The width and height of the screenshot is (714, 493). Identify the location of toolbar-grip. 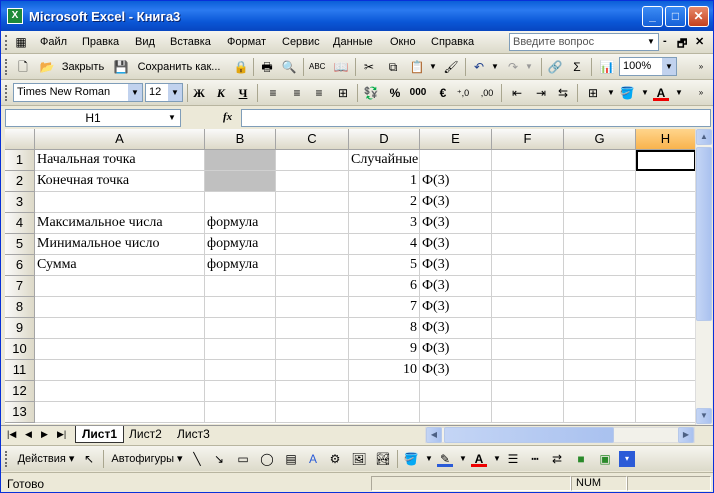
(6, 93).